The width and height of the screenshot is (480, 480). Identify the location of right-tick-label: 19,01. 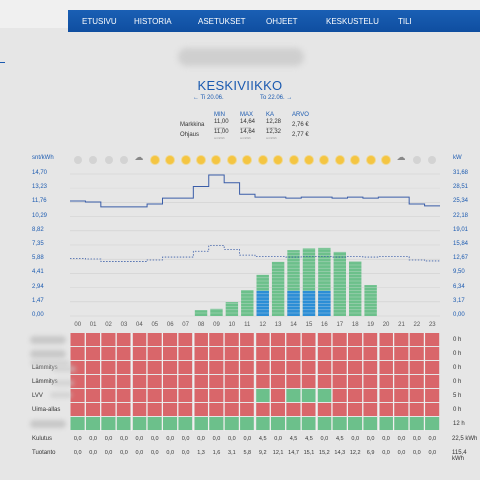
(461, 229).